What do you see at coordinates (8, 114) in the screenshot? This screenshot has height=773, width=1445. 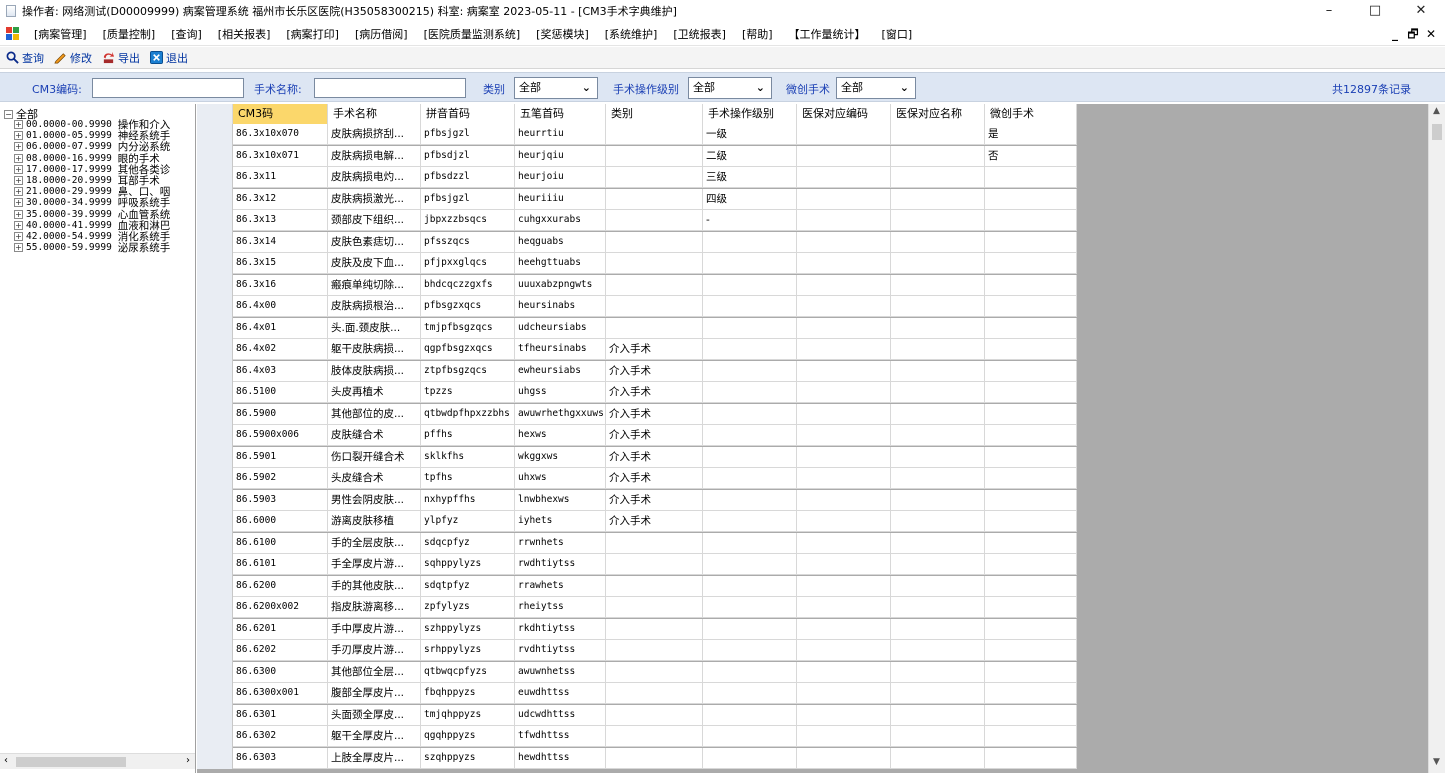 I see `collapse-icon: −` at bounding box center [8, 114].